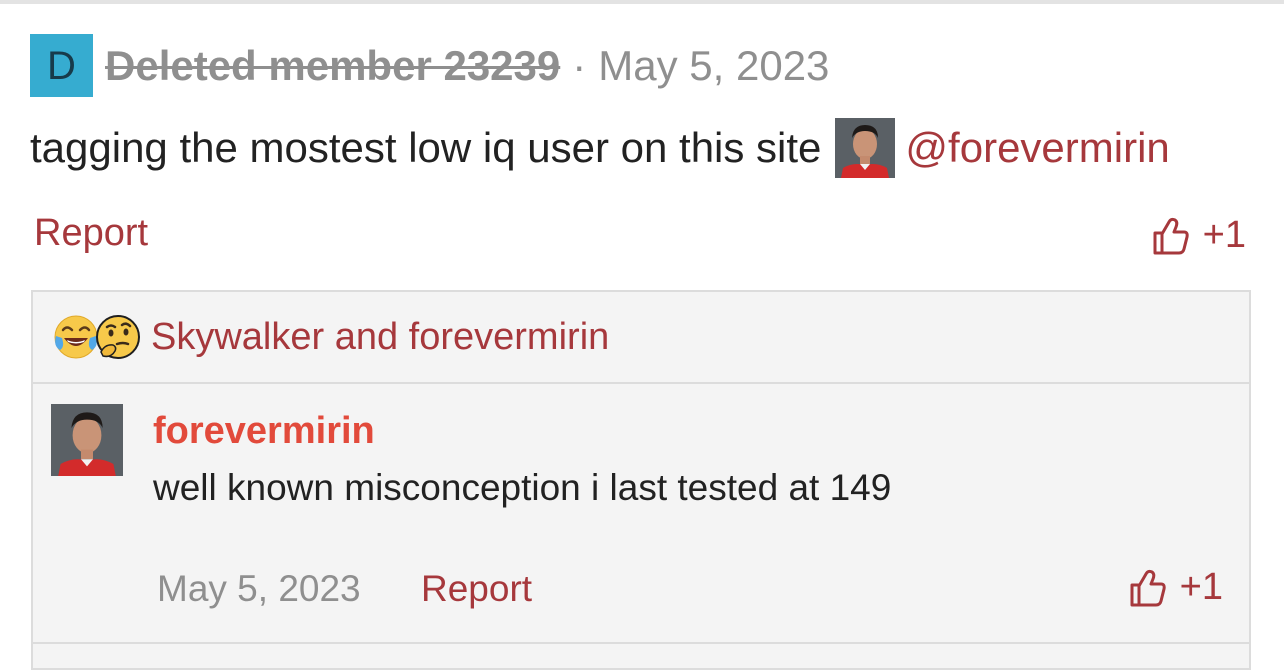 This screenshot has height=670, width=1284. Describe the element at coordinates (76, 337) in the screenshot. I see `face-with-tears-of-joy-icon` at that location.